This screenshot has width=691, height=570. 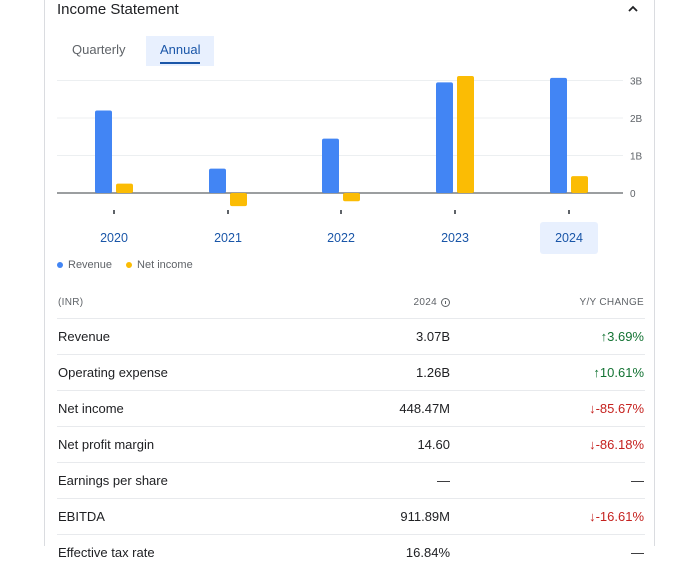 What do you see at coordinates (118, 9) in the screenshot?
I see `section-title: Income Statement` at bounding box center [118, 9].